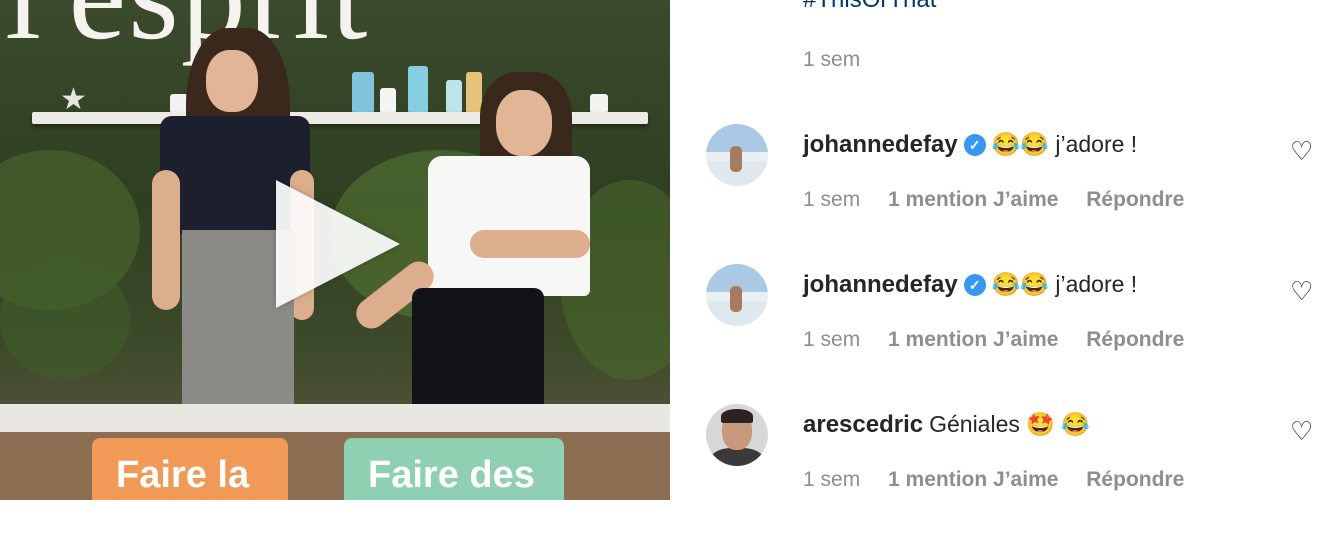 This screenshot has height=544, width=1332. I want to click on caption-right: Faire des, so click(454, 469).